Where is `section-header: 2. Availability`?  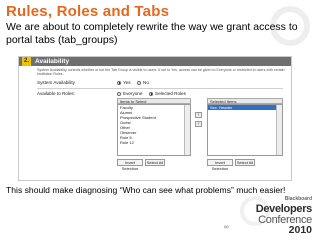 section-header: 2. Availability is located at coordinates (155, 61).